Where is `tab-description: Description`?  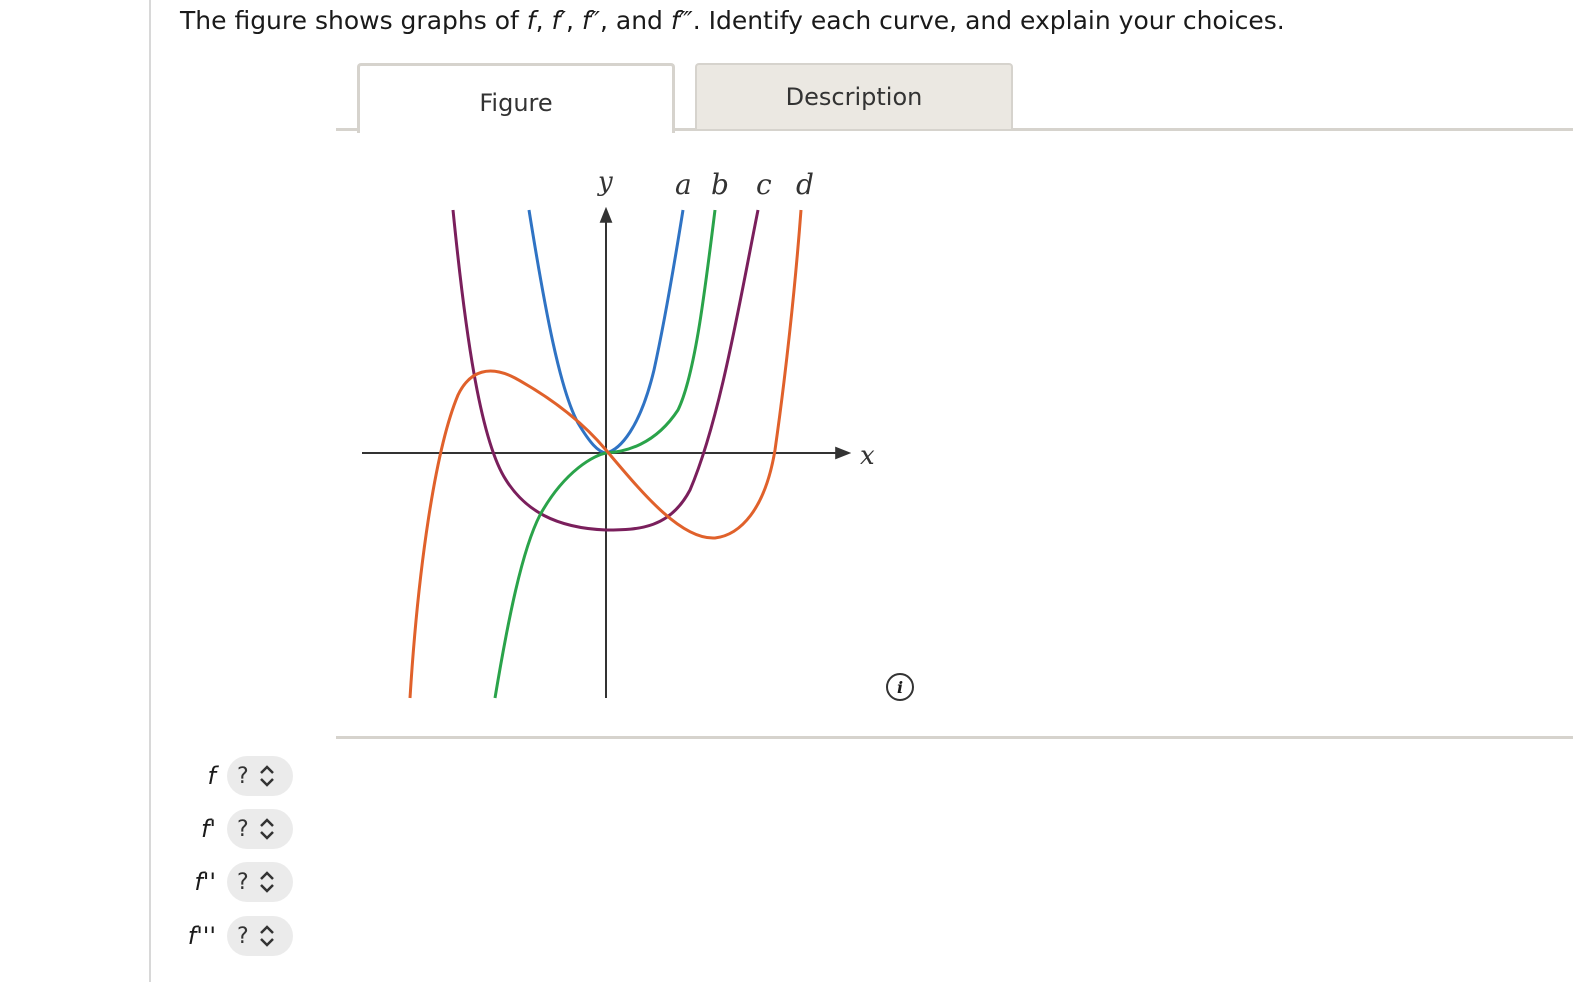 tab-description: Description is located at coordinates (854, 96).